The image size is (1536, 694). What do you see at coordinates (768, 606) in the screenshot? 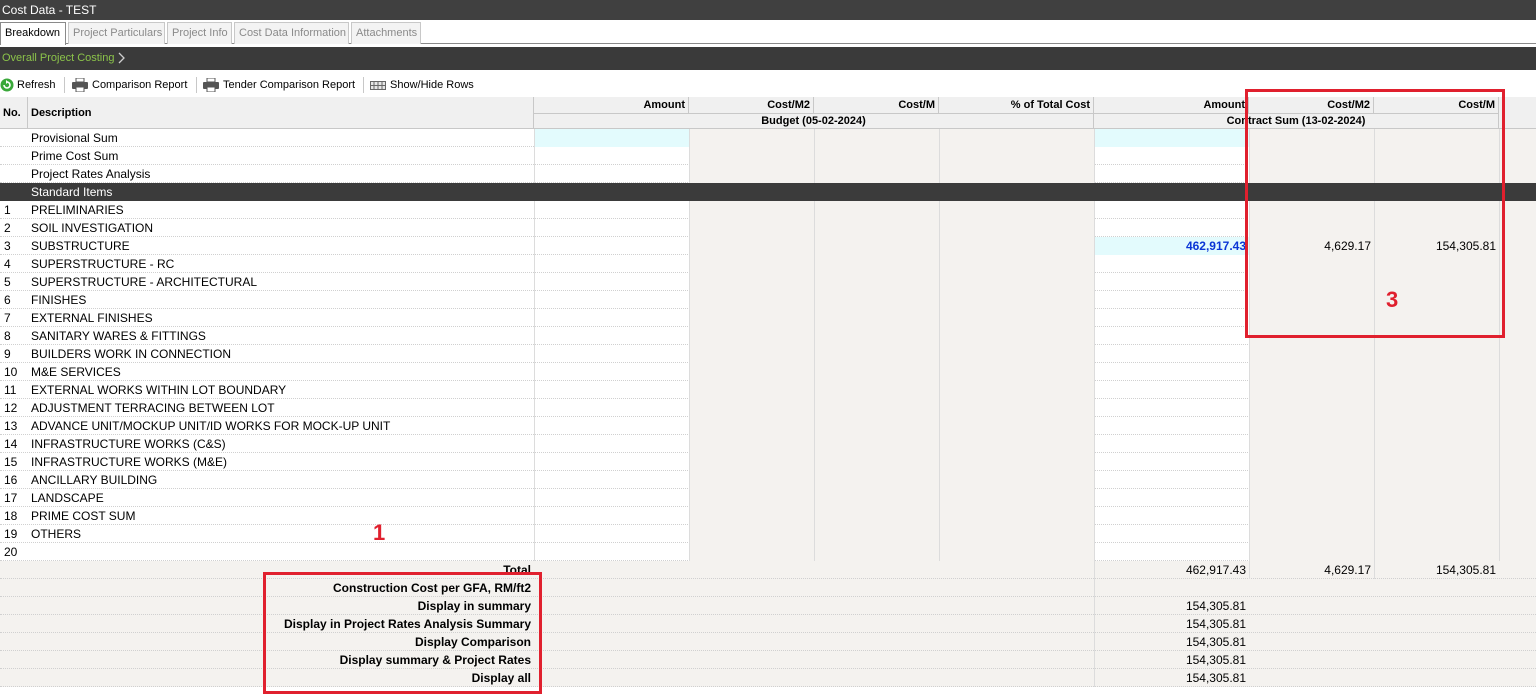
I see `summary-row: Display in summary 154,305.81` at bounding box center [768, 606].